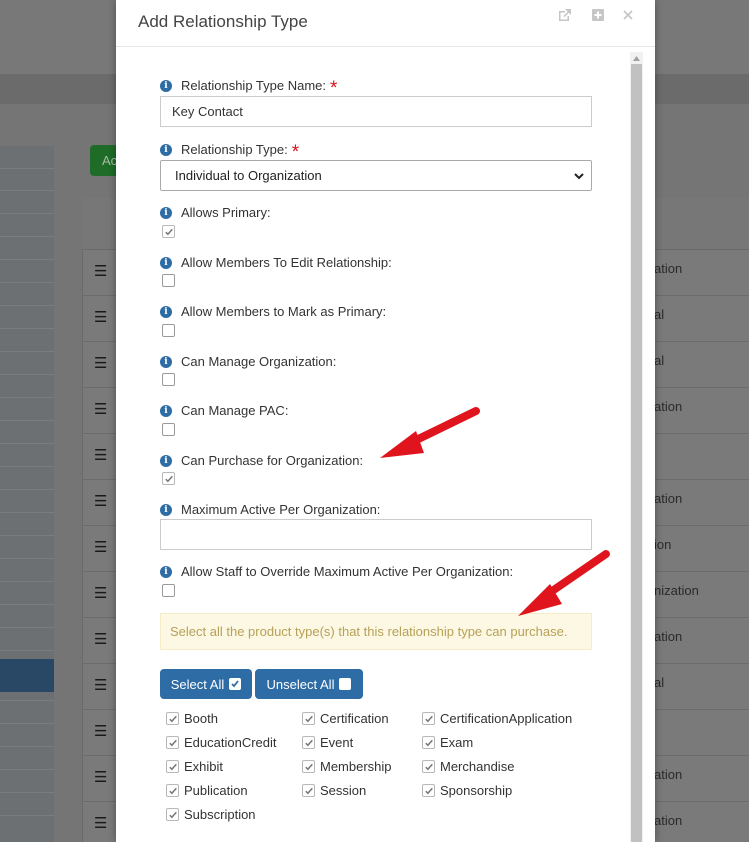 This screenshot has width=749, height=842. Describe the element at coordinates (168, 280) in the screenshot. I see `allow-members-edit-checkbox` at that location.